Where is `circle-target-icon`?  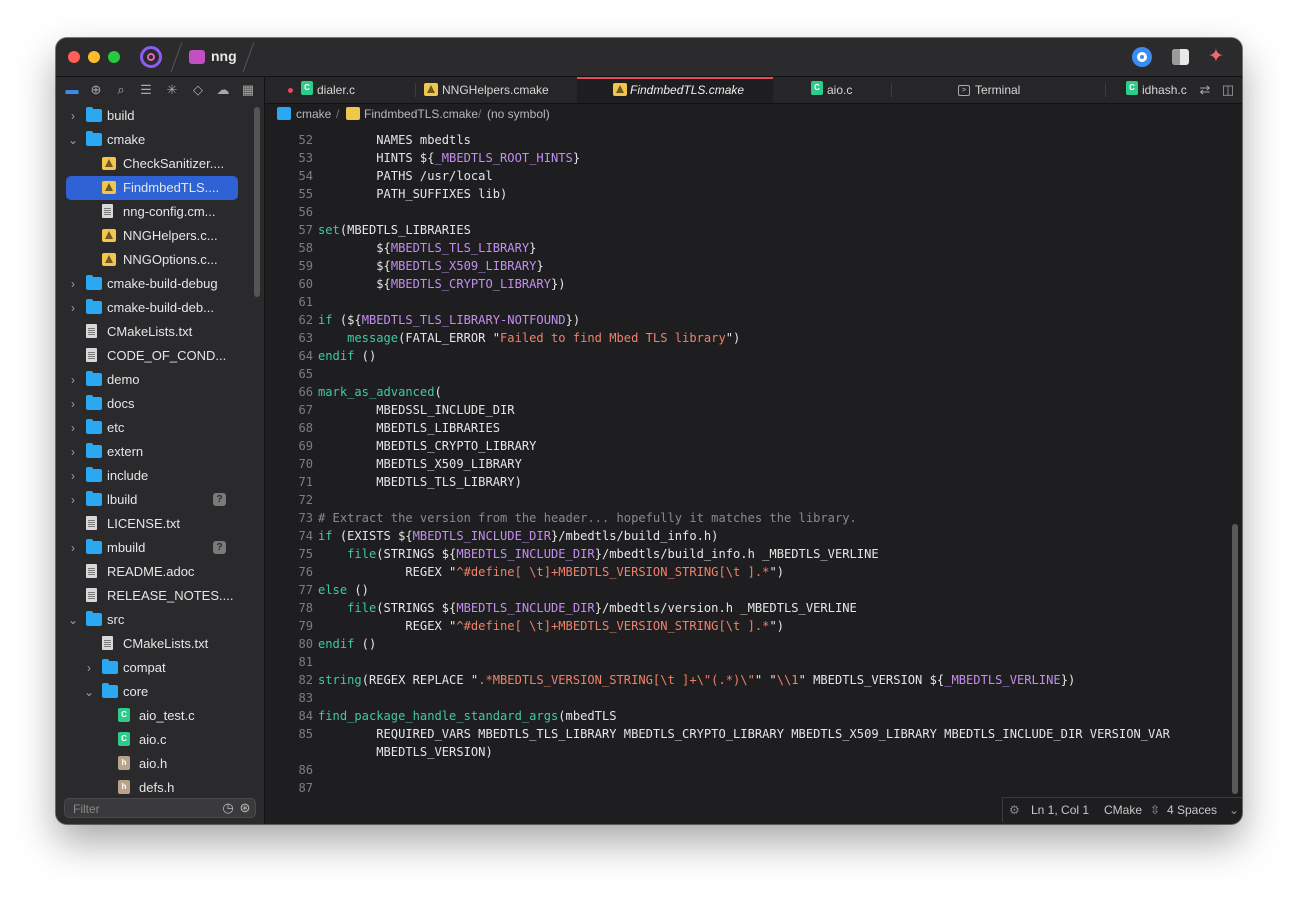
circle-target-icon is located at coordinates (1142, 57).